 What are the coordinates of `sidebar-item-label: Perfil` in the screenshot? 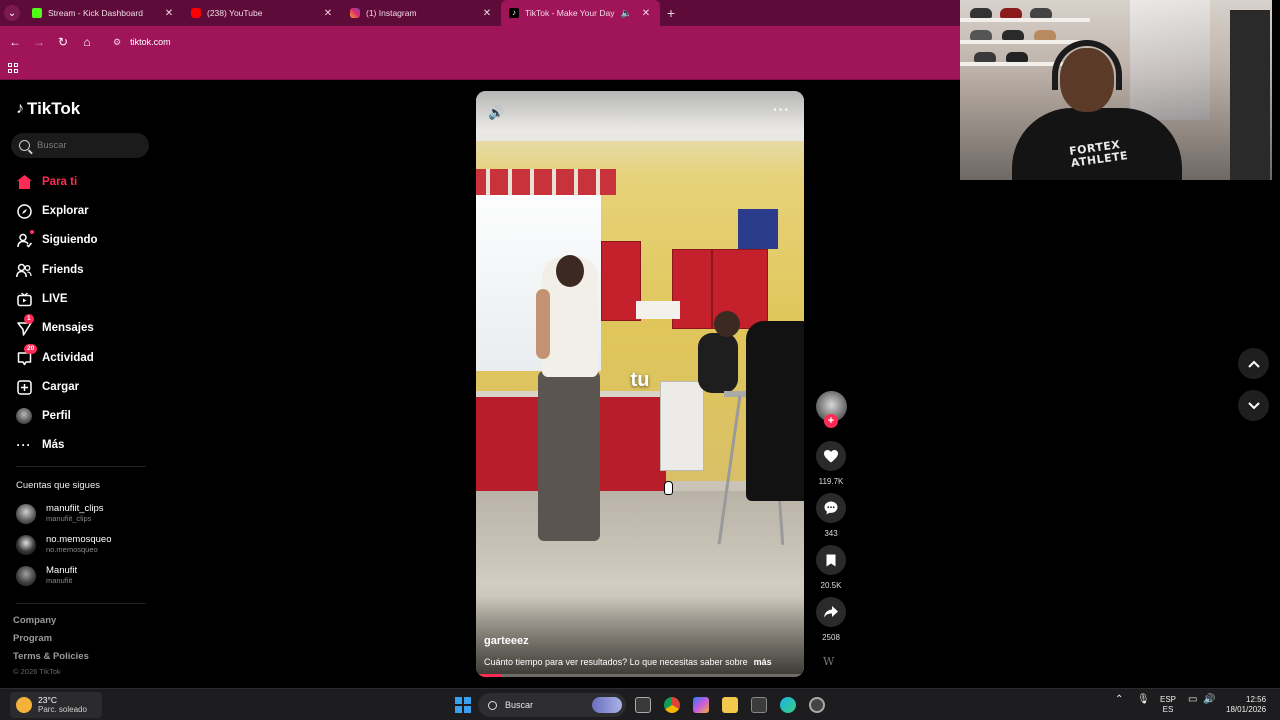 It's located at (56, 416).